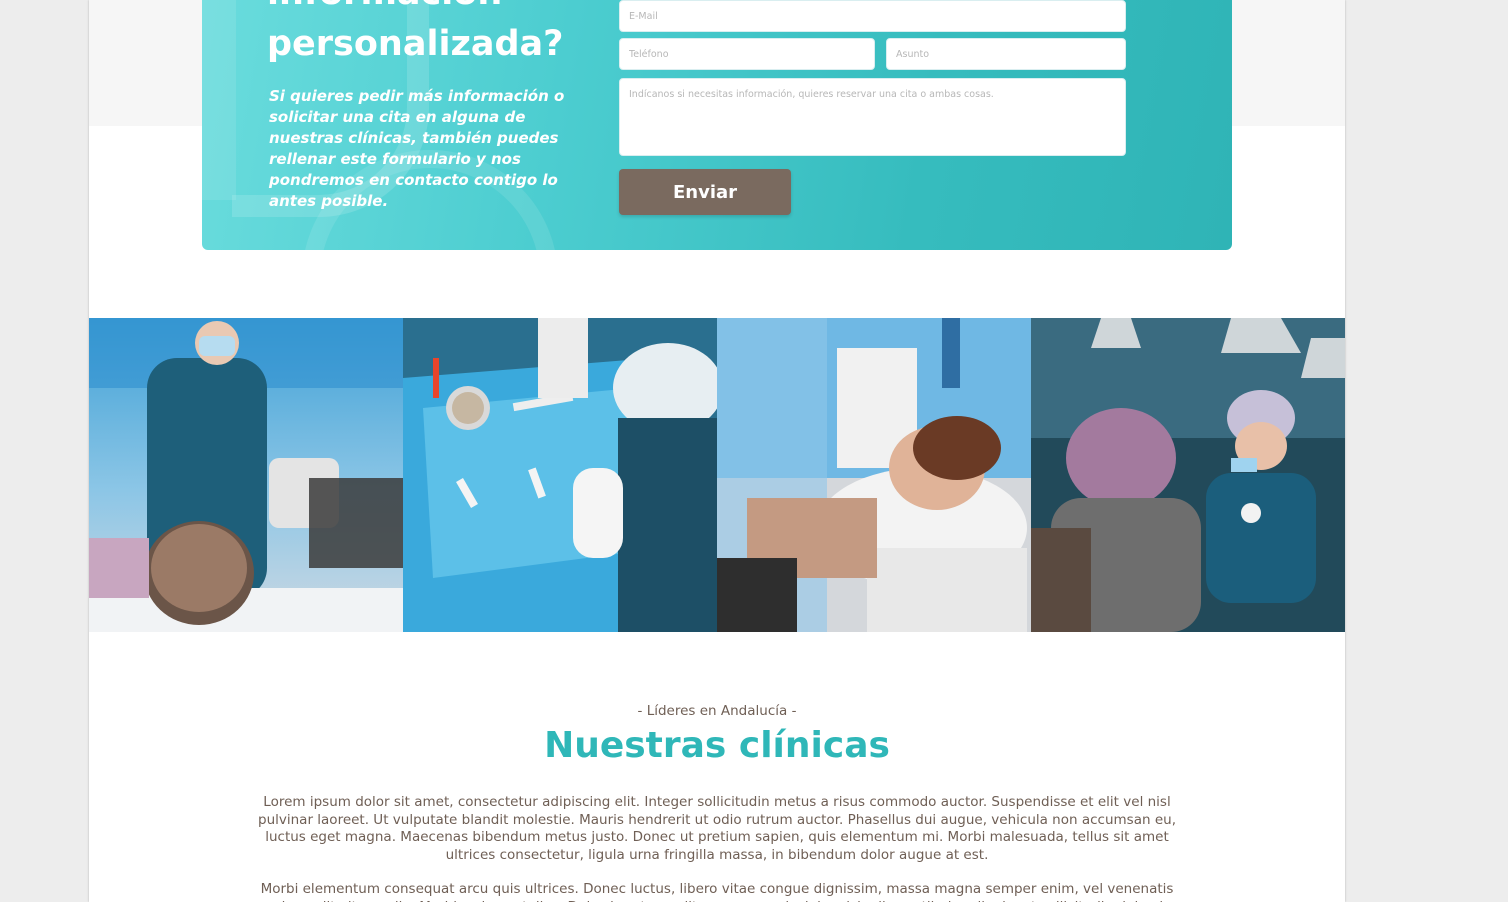 The height and width of the screenshot is (902, 1508). What do you see at coordinates (874, 475) in the screenshot?
I see `clinic-photo-patient-chair` at bounding box center [874, 475].